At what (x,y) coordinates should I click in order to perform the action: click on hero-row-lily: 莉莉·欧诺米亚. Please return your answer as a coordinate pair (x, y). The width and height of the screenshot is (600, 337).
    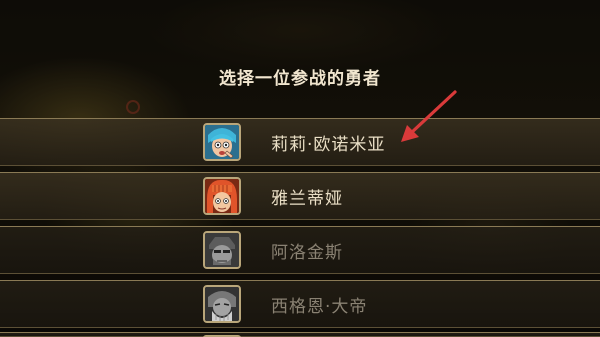
    Looking at the image, I should click on (300, 142).